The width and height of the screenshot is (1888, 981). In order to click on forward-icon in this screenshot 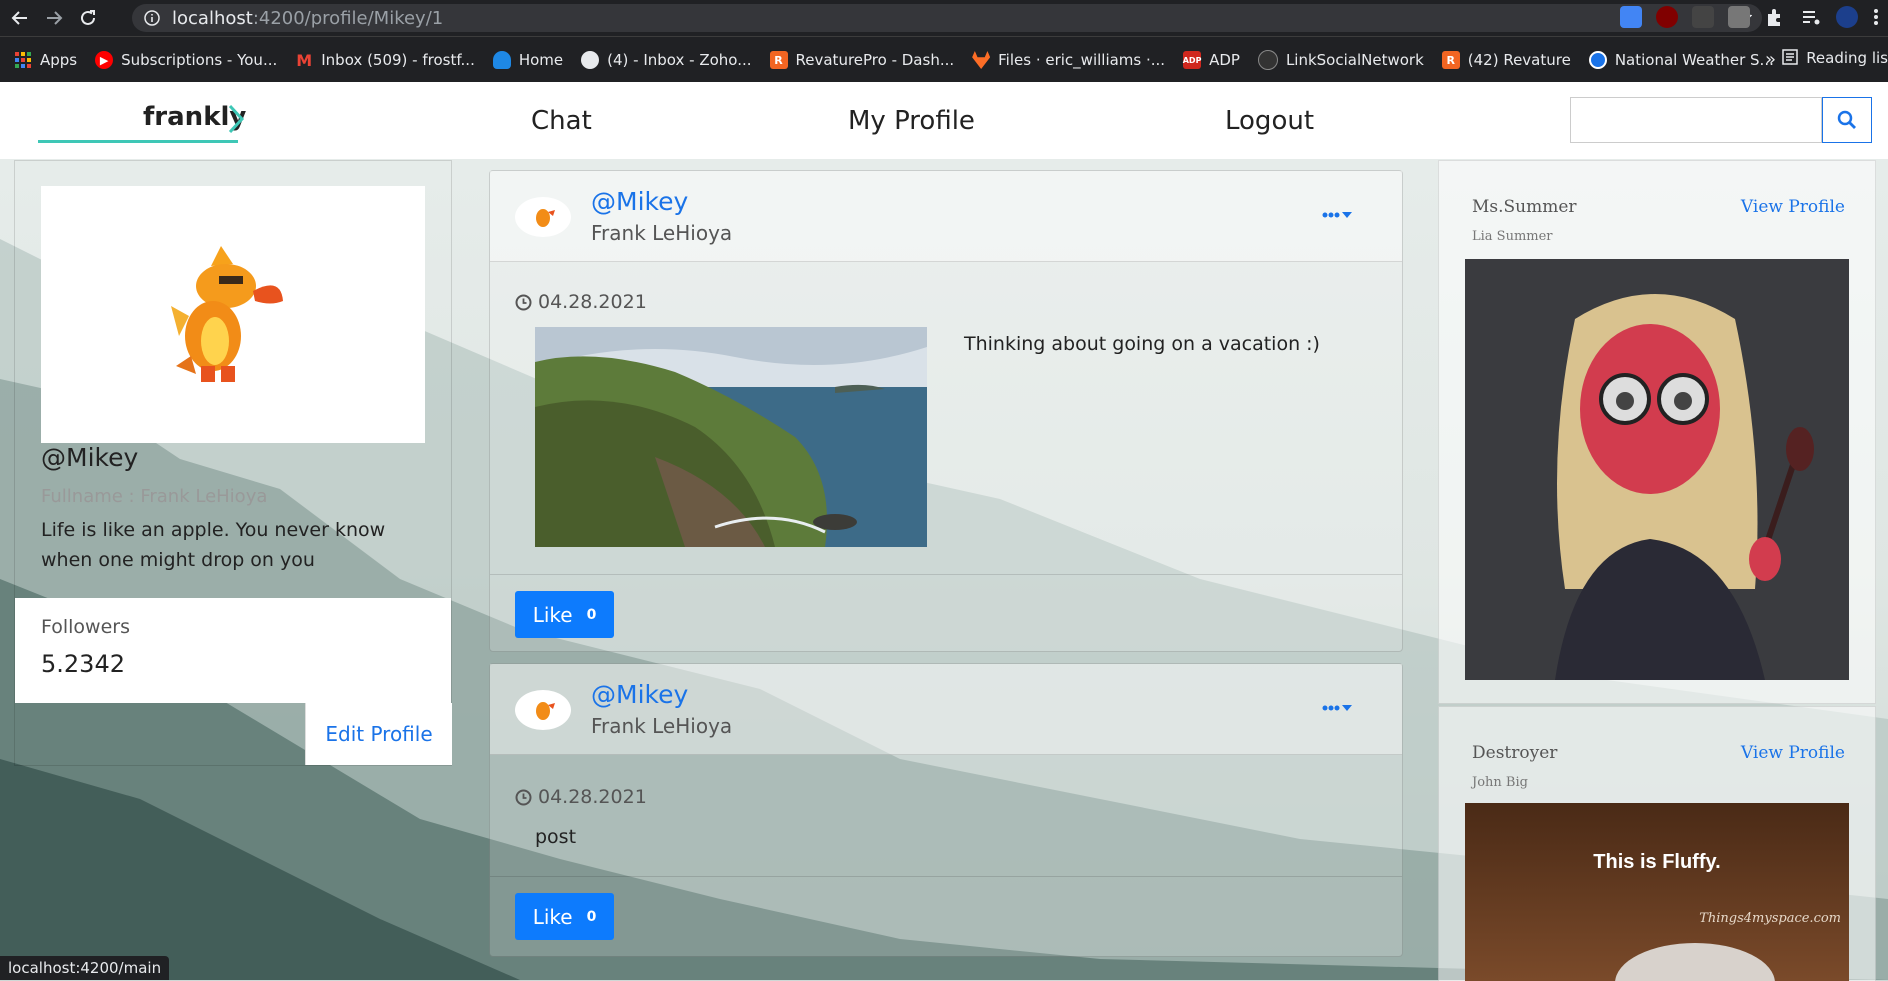, I will do `click(54, 18)`.